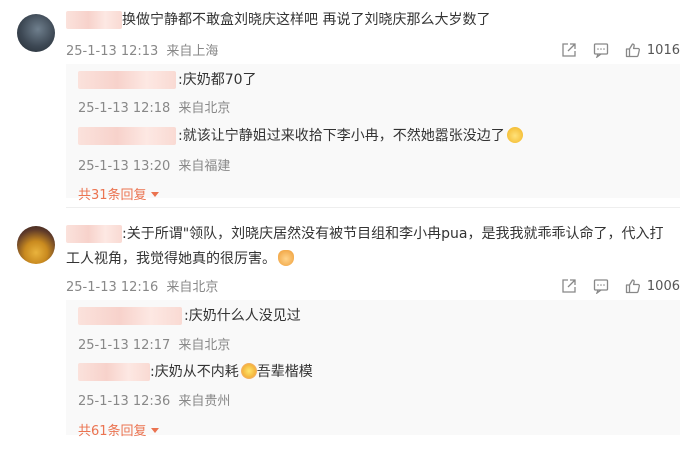 This screenshot has width=700, height=455. I want to click on reply-text: :庆奶从不内耗 吾辈楷模, so click(231, 371).